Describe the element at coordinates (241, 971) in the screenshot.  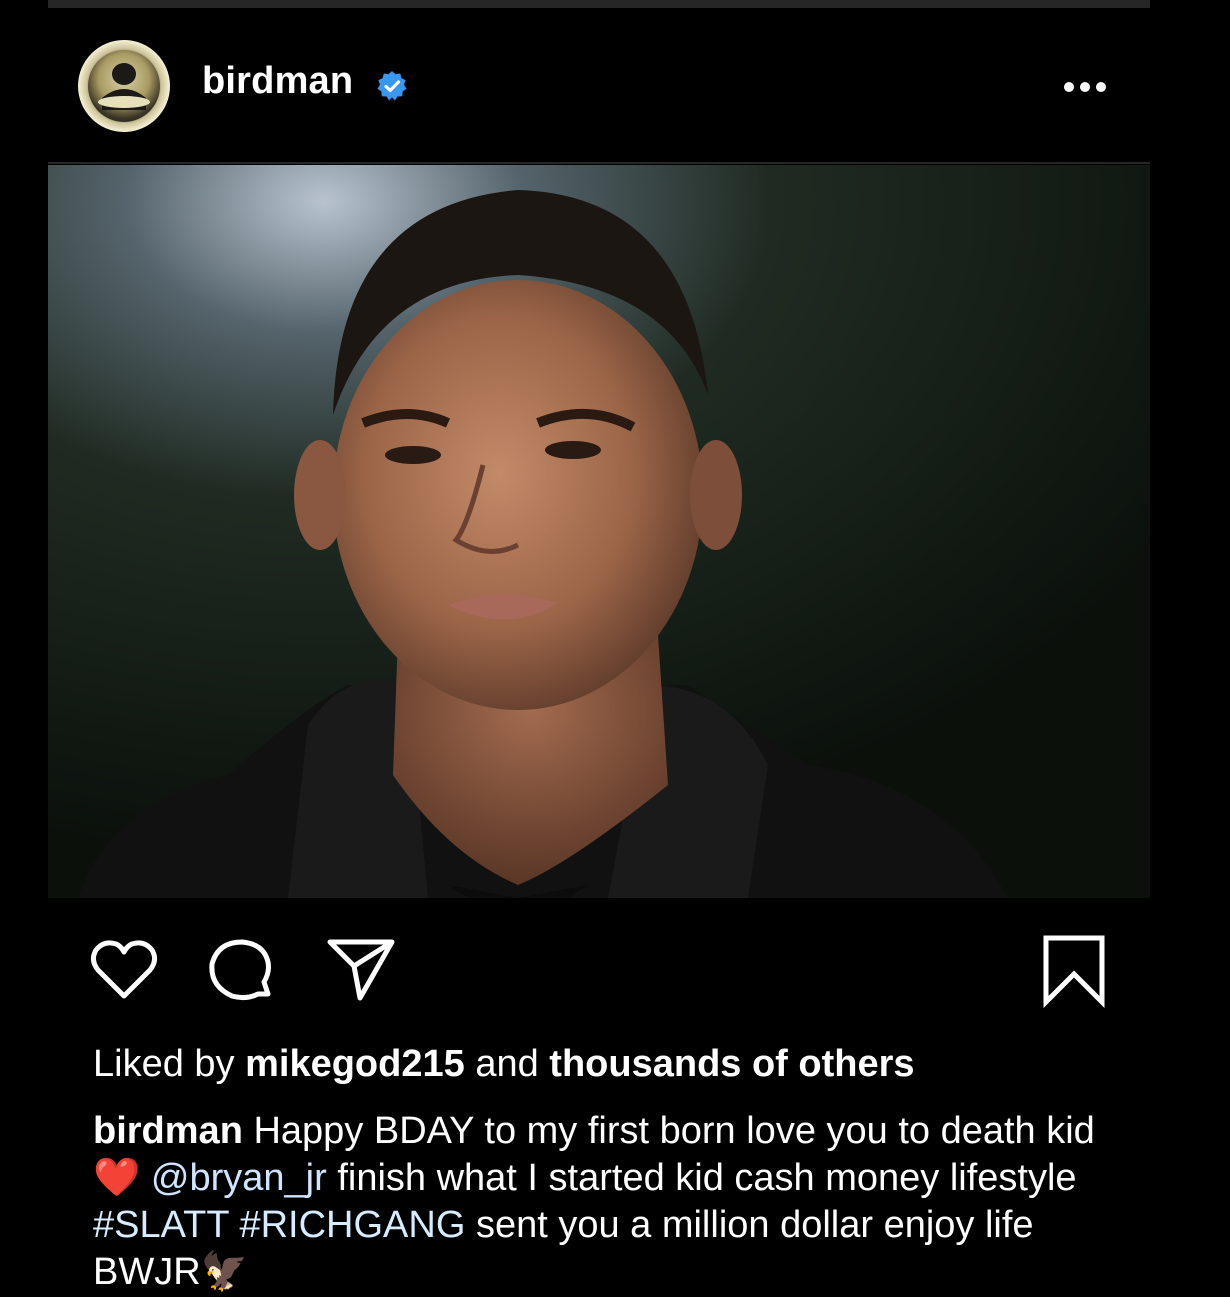
I see `comment-icon` at that location.